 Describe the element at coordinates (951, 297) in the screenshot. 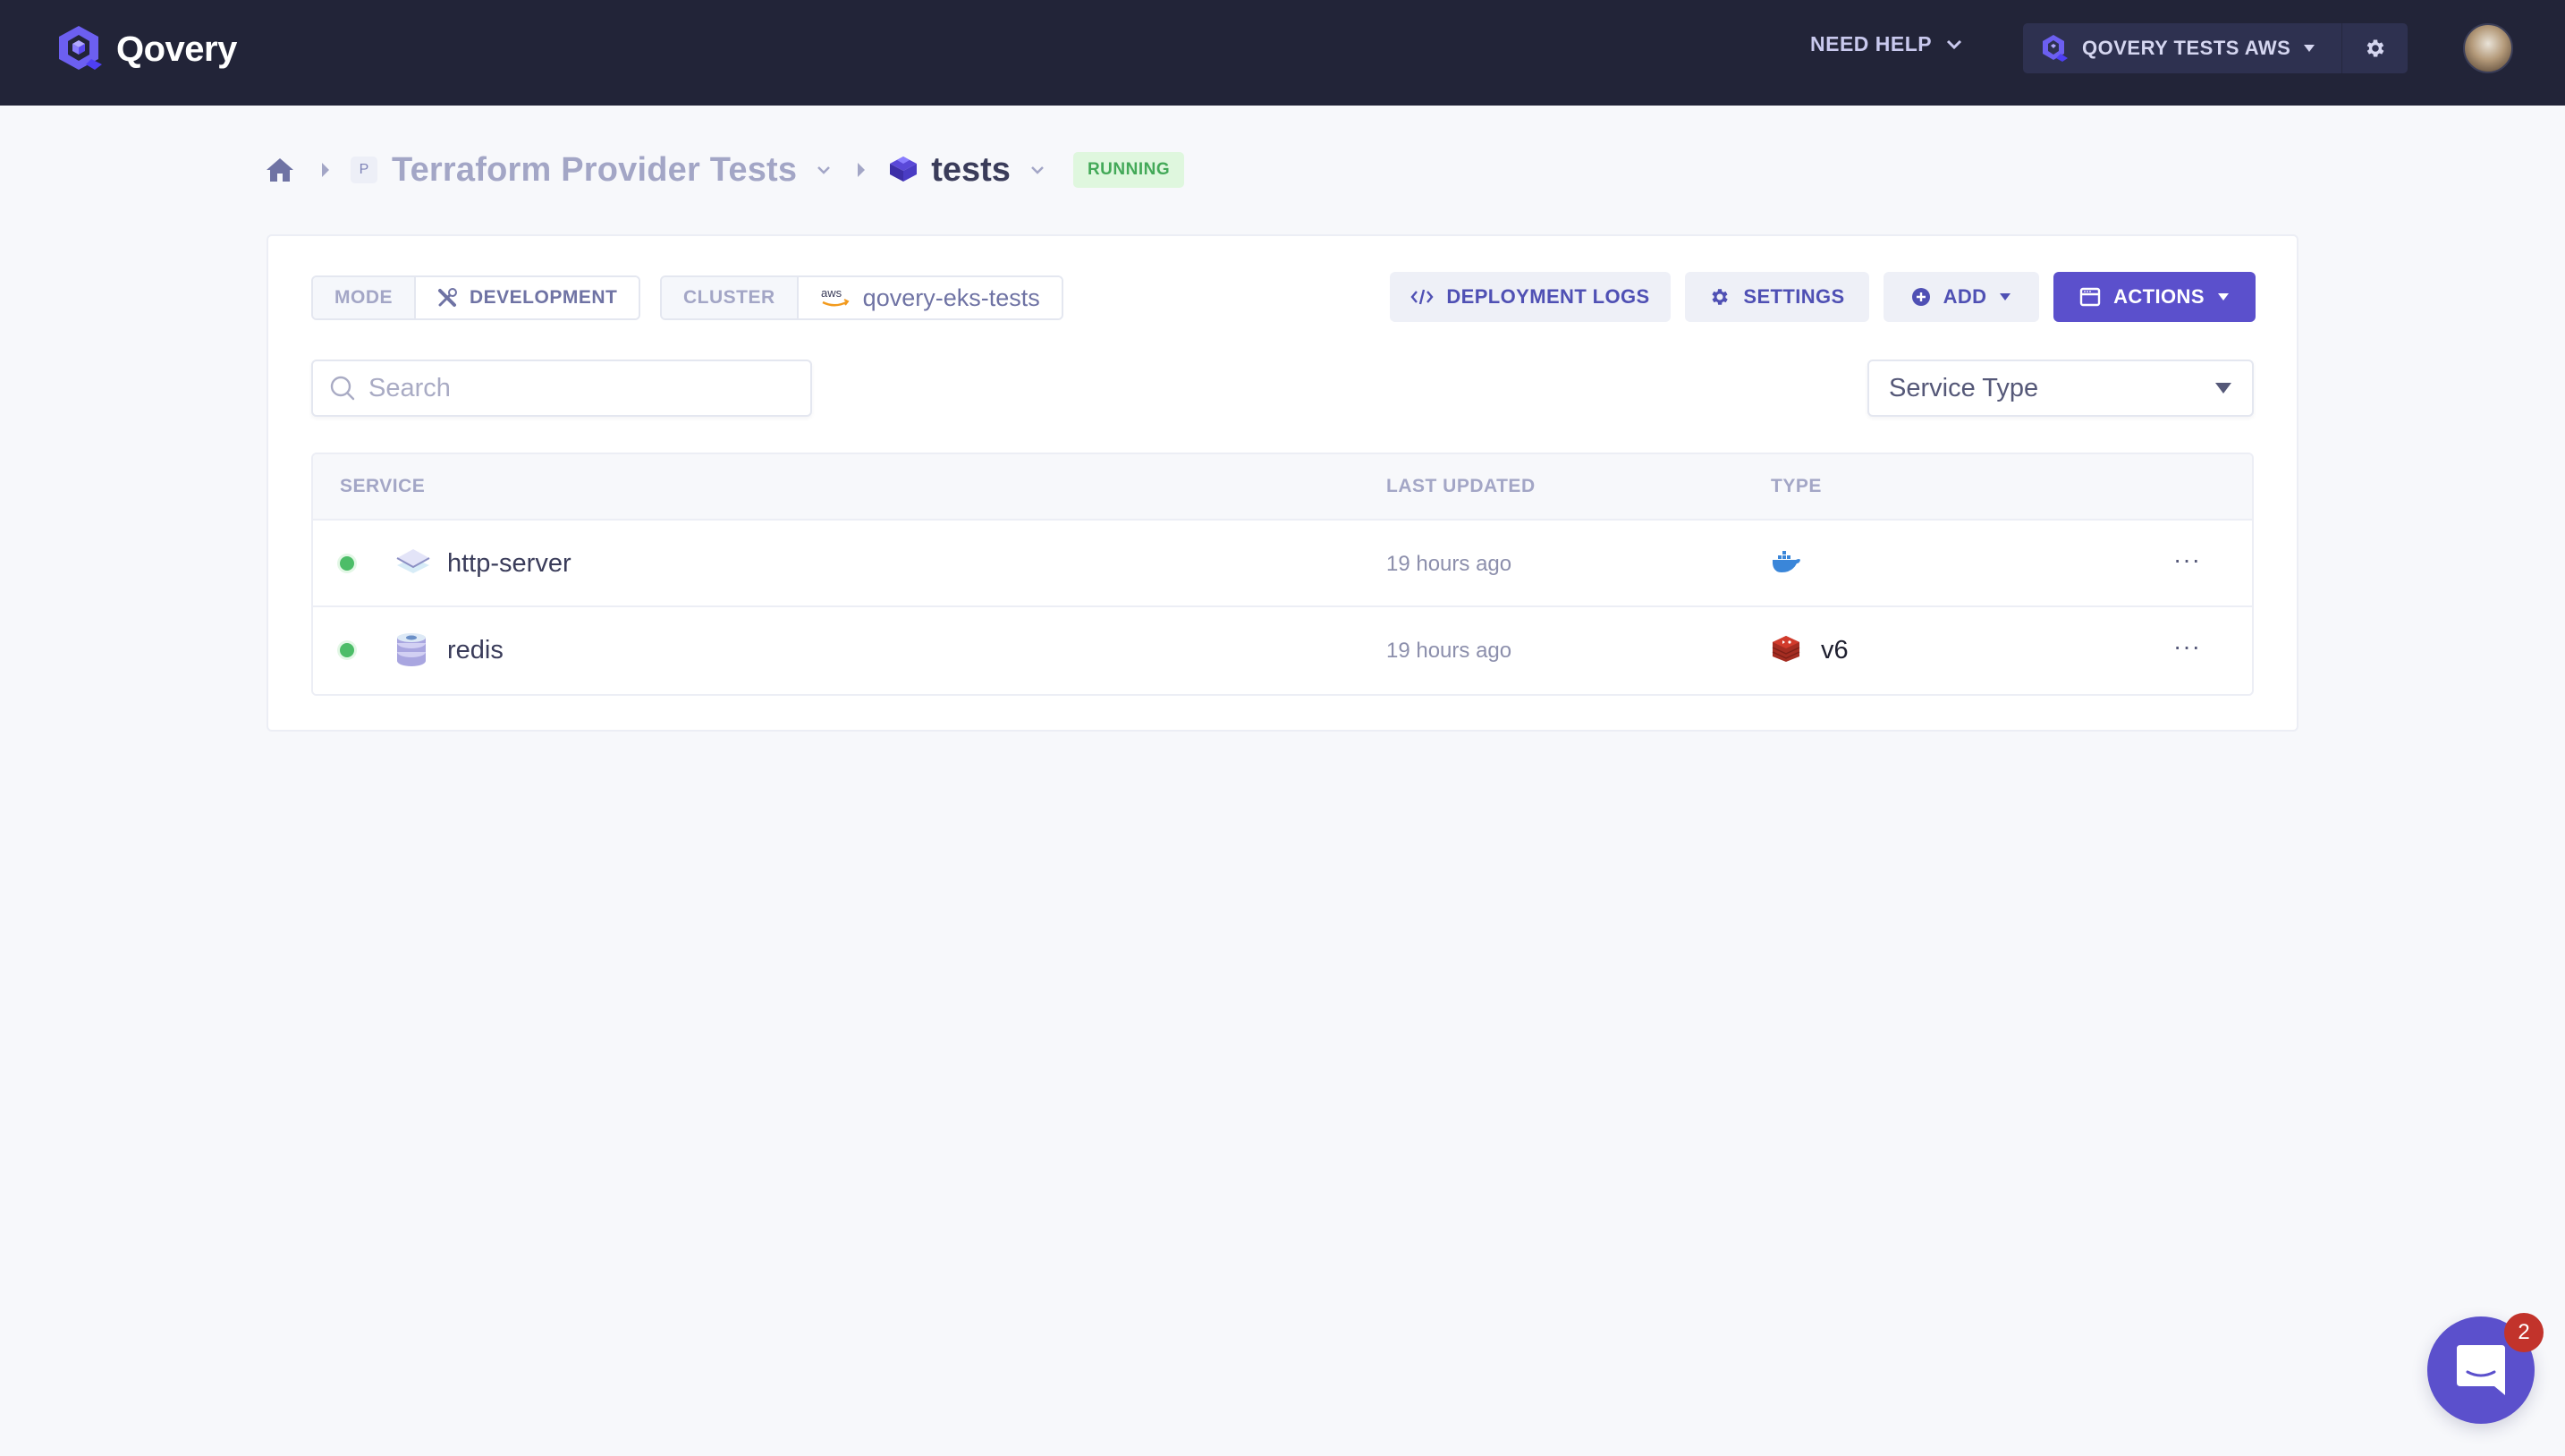

I see `cluster-name: qovery-eks-tests` at that location.